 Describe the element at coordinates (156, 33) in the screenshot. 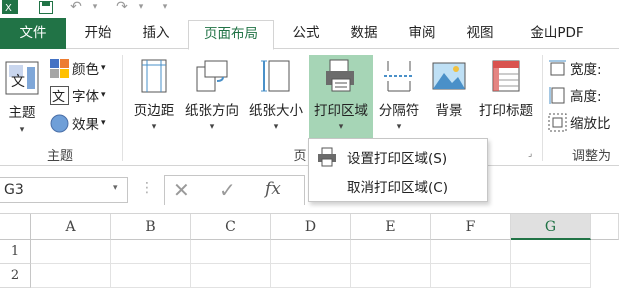

I see `tab-insert: 插入` at that location.